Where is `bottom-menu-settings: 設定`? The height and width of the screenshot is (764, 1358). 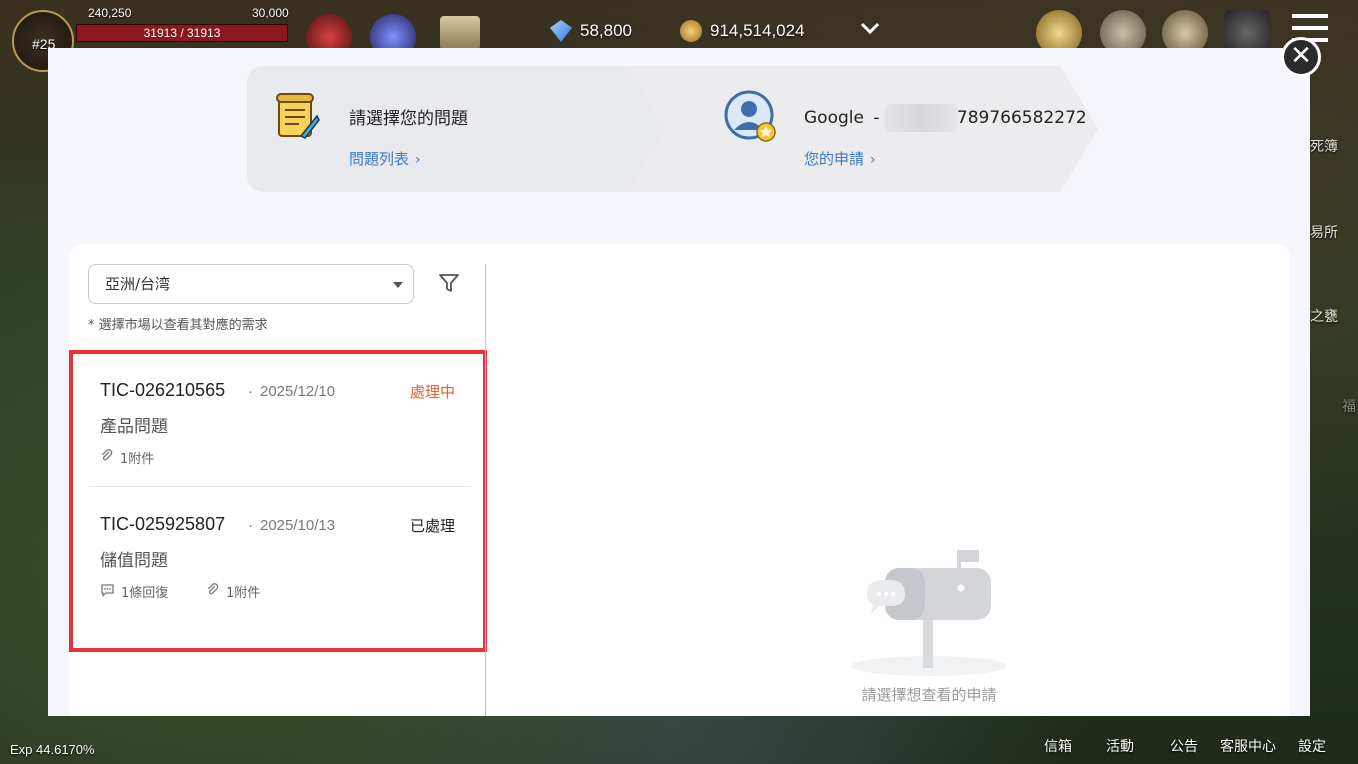 bottom-menu-settings: 設定 is located at coordinates (1312, 746).